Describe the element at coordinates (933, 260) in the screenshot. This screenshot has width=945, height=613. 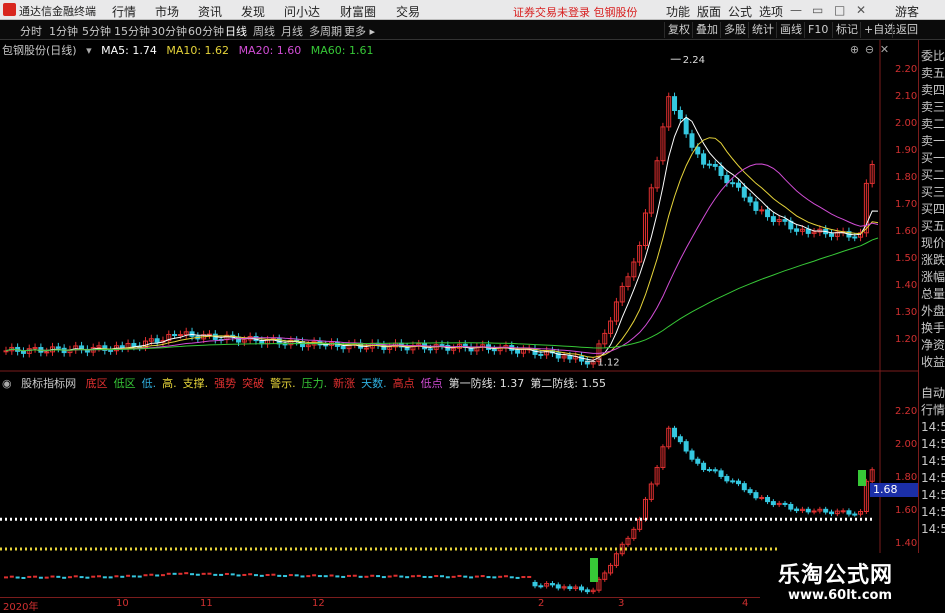
I see `quote-panel-label: 涨跌` at that location.